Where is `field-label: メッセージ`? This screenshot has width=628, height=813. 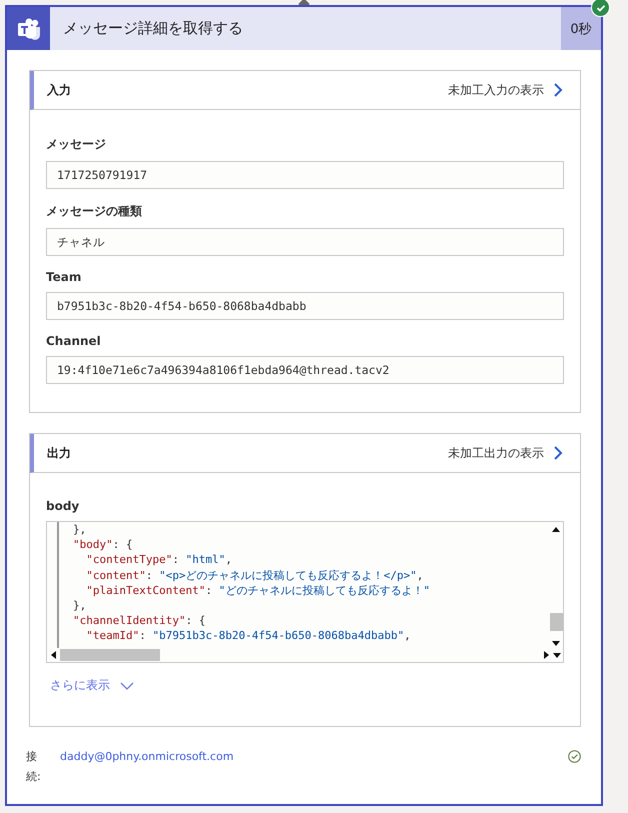
field-label: メッセージ is located at coordinates (76, 144).